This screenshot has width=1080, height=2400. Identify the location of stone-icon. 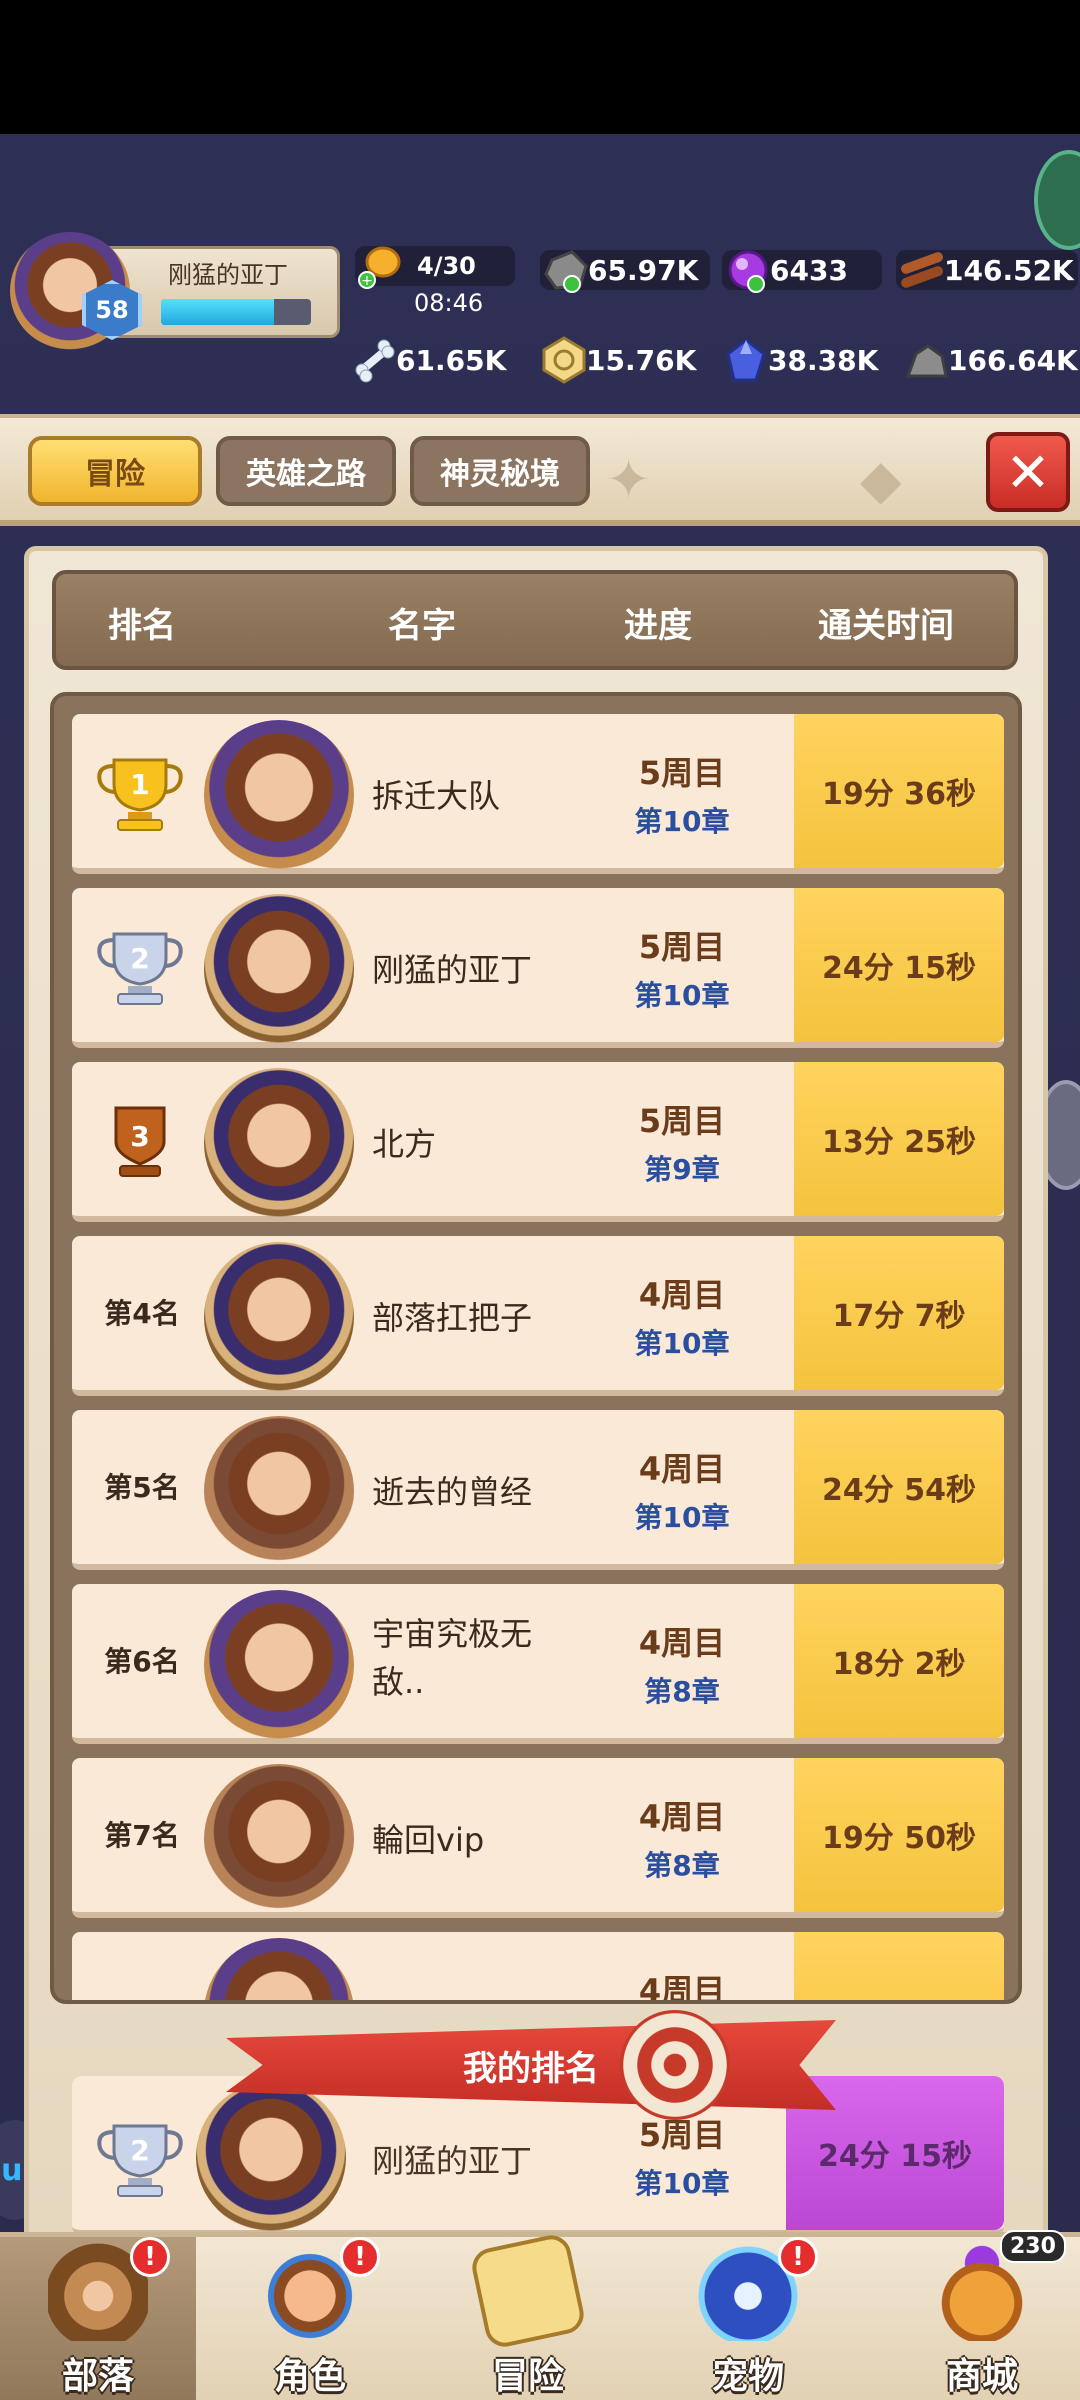
(566, 270).